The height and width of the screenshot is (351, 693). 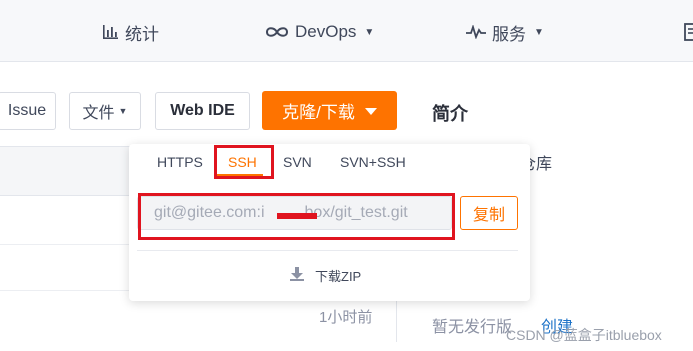 What do you see at coordinates (326, 31) in the screenshot?
I see `nav-devops-label: DevOps` at bounding box center [326, 31].